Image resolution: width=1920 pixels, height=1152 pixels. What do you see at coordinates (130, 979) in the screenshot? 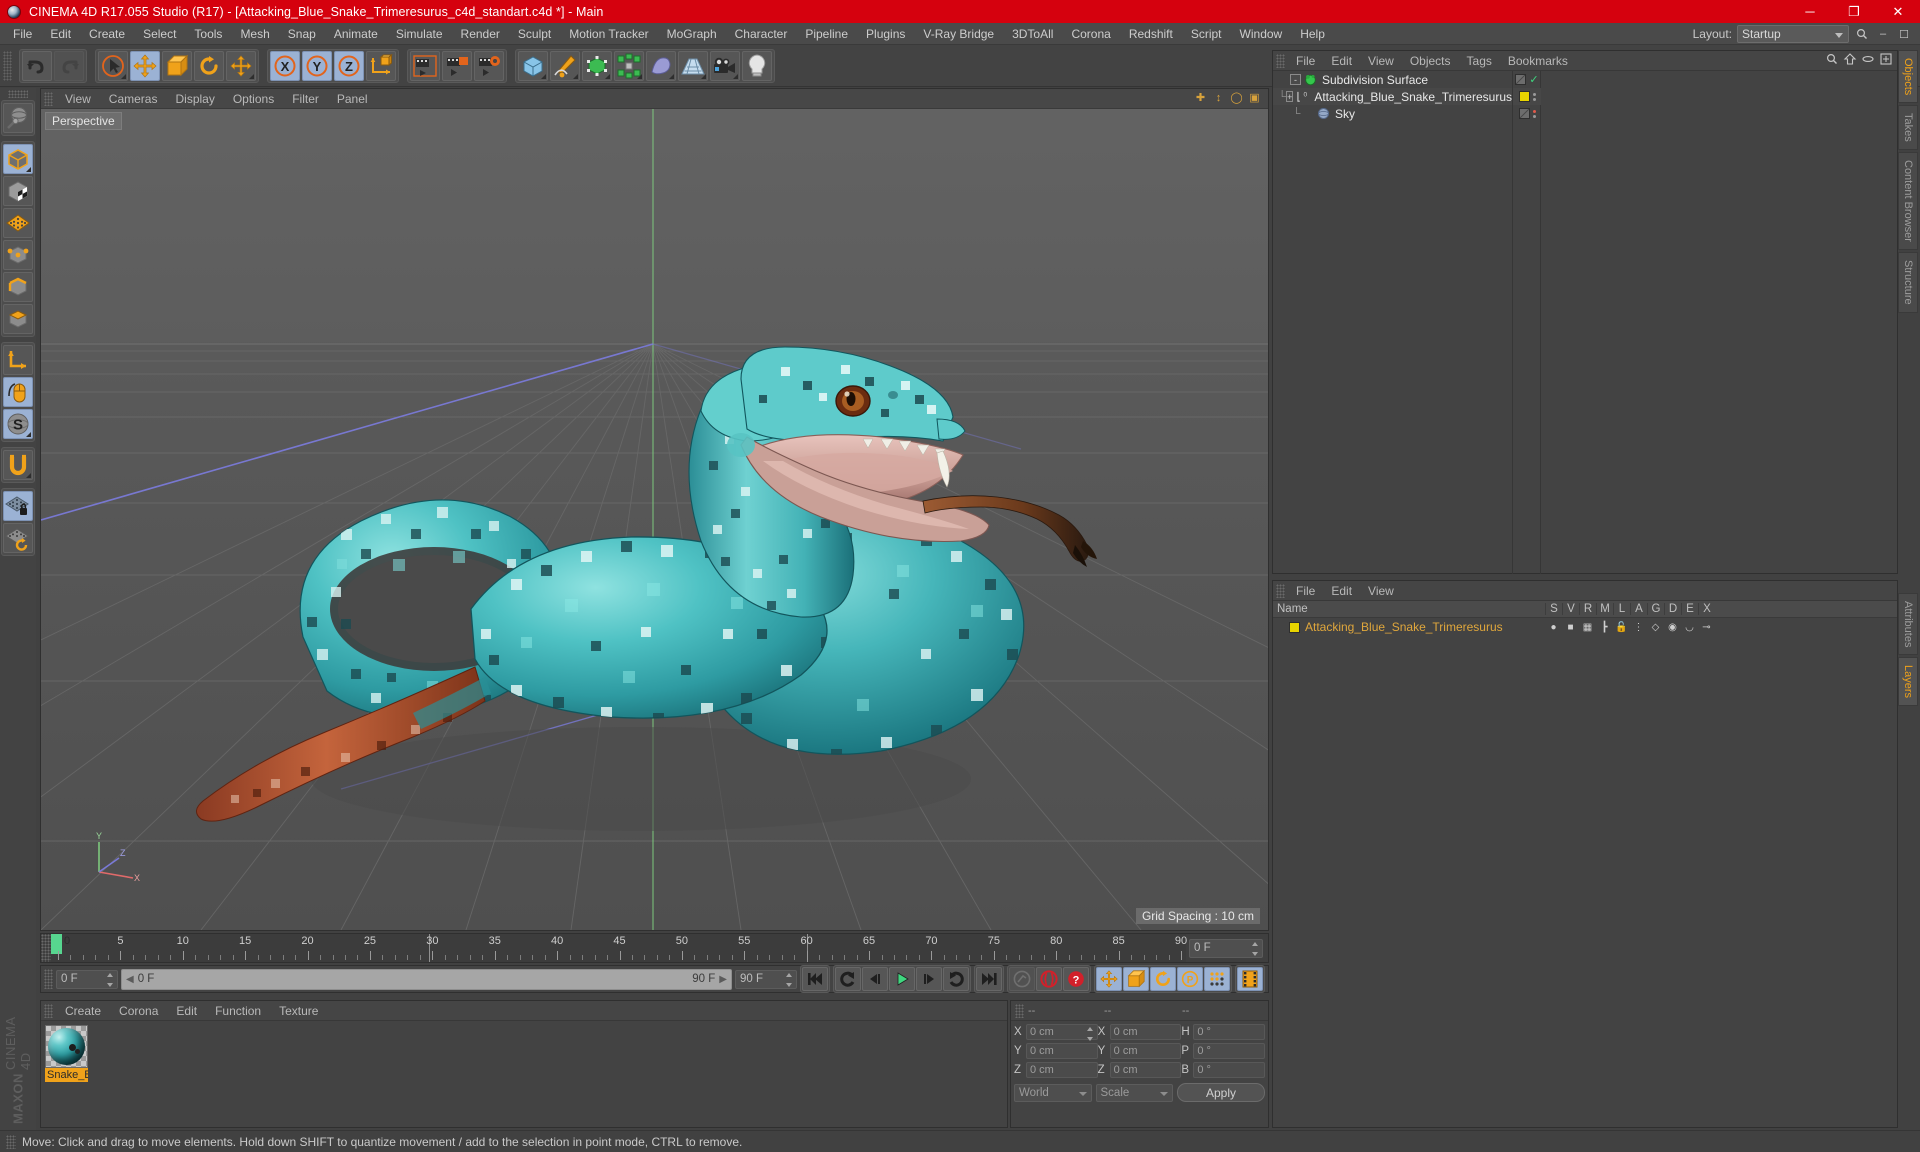
I see `range-start-arrow-icon: ◀` at bounding box center [130, 979].